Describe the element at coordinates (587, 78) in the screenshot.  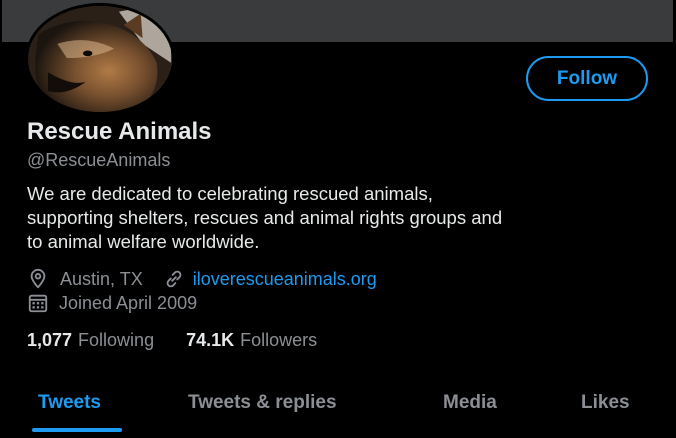
I see `follow-button: Follow` at that location.